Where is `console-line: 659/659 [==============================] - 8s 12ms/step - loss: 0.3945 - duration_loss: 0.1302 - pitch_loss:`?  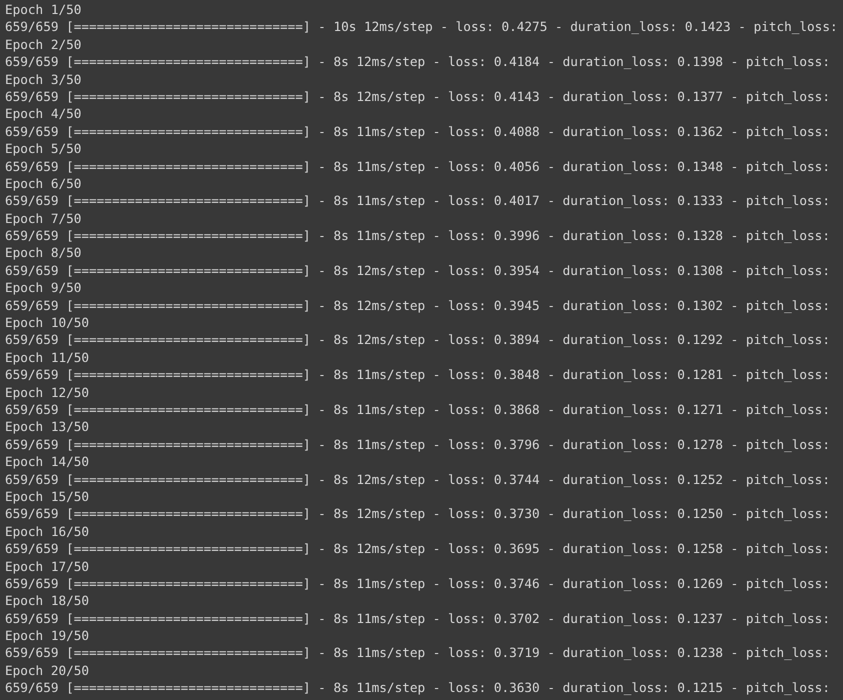 console-line: 659/659 [==============================] - 8s 12ms/step - loss: 0.3945 - duration_loss: 0.1302 - pitch_loss: is located at coordinates (417, 305).